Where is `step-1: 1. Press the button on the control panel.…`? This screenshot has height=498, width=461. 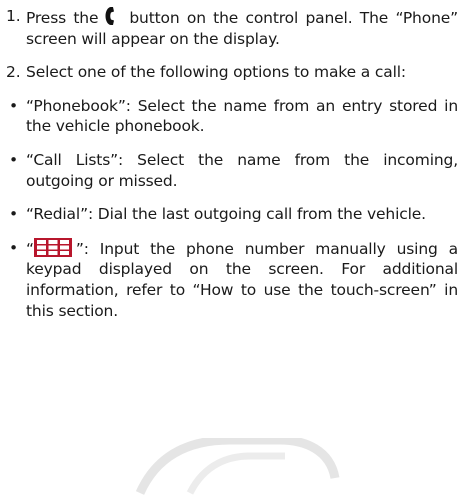
step-1: 1. Press the button on the control panel.… is located at coordinates (232, 27).